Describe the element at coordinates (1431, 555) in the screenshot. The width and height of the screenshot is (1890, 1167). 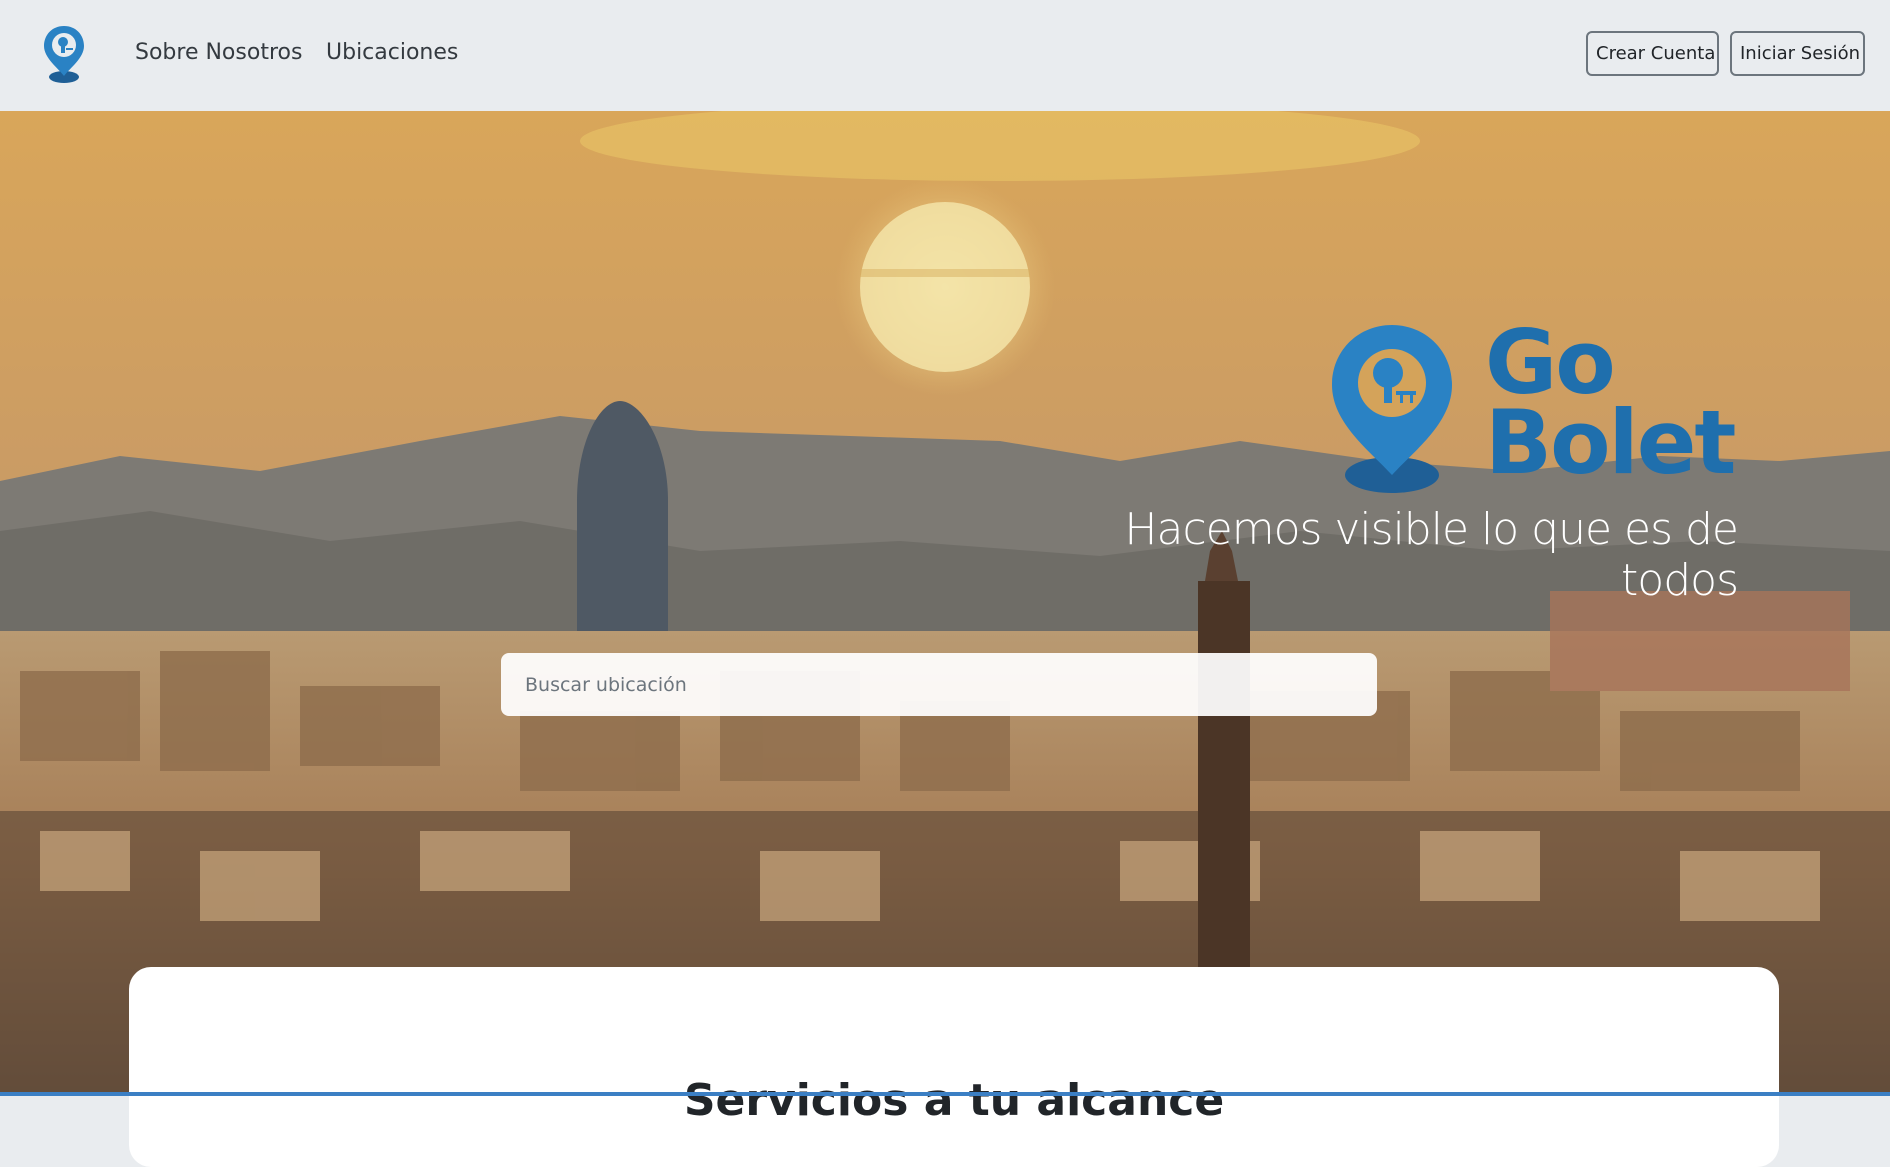
I see `hero-tagline: Hacemos visible lo que es de todos` at that location.